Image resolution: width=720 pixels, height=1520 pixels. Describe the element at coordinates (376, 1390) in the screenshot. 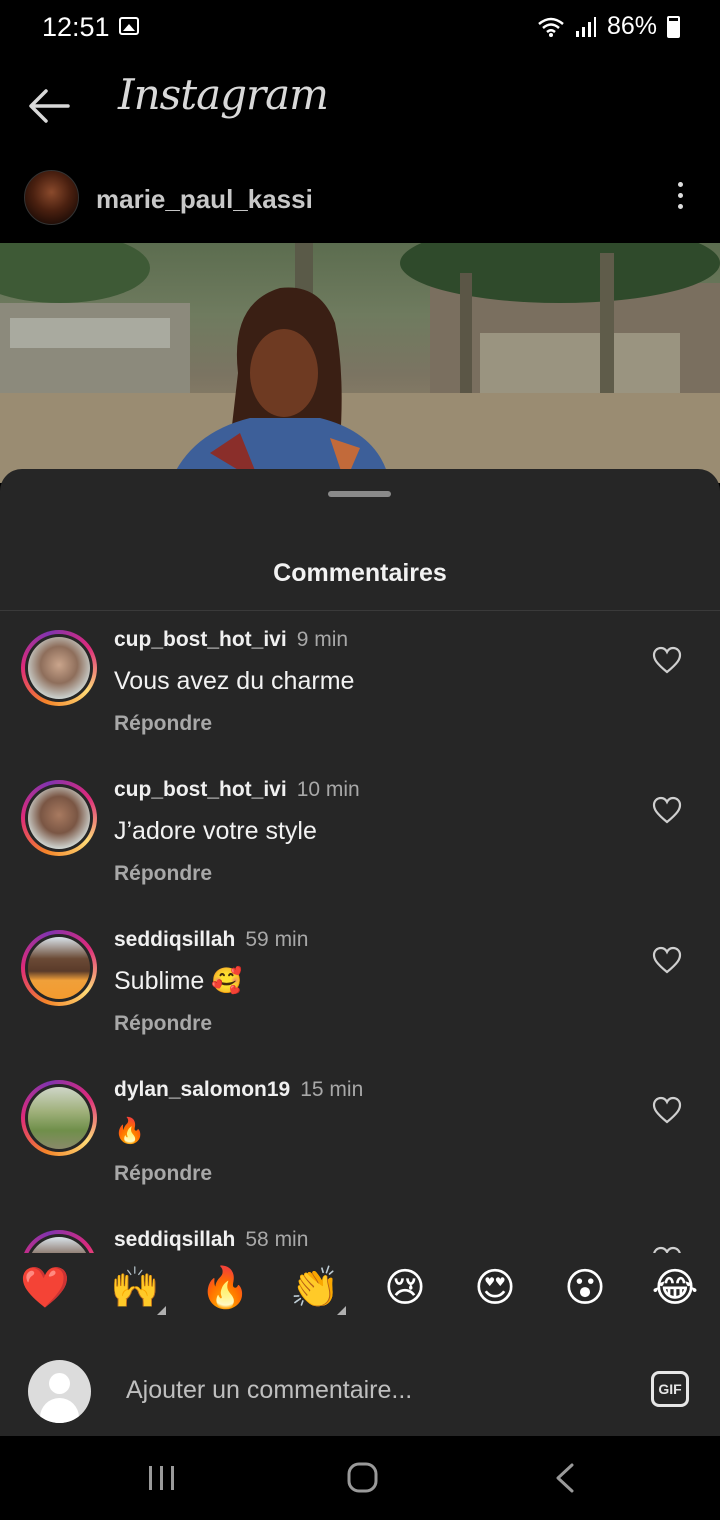

I see `comment-input` at that location.